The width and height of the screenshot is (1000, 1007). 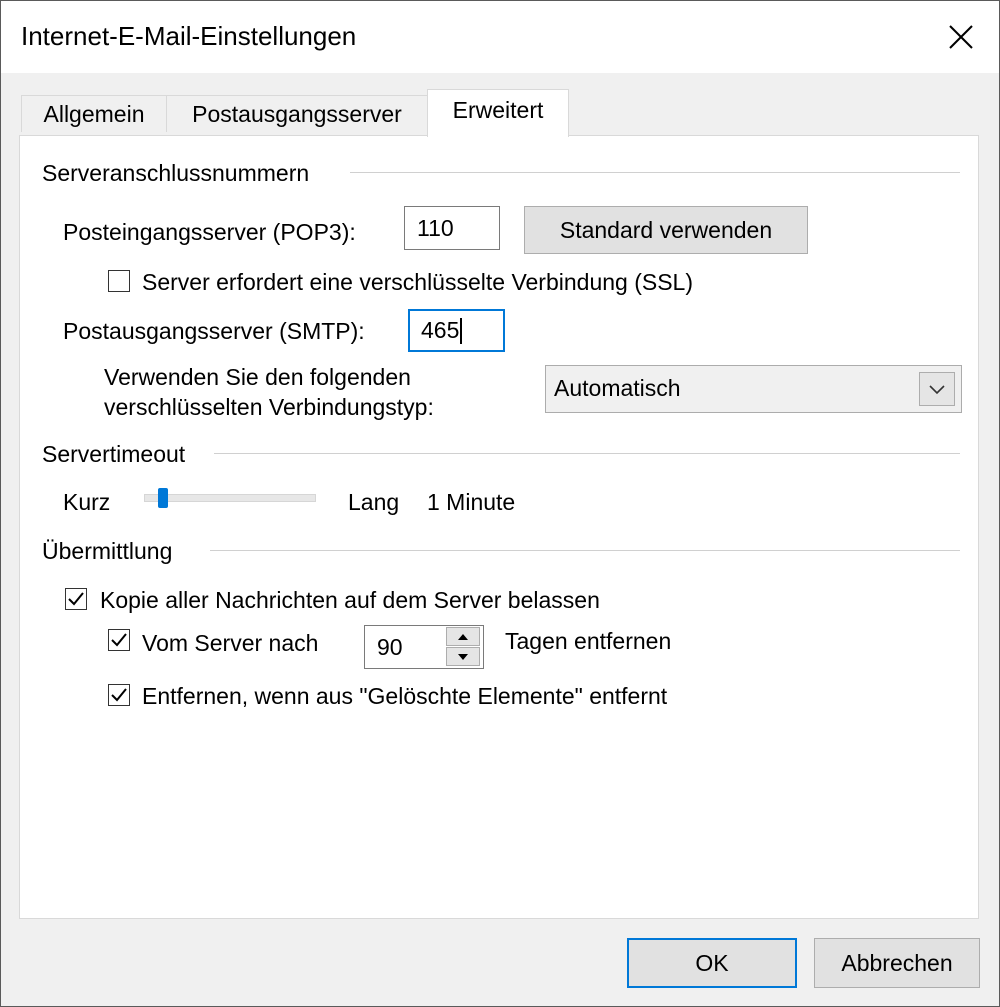 I want to click on encryption-label-line2: verschlüsselten Verbindungstyp:, so click(x=269, y=407).